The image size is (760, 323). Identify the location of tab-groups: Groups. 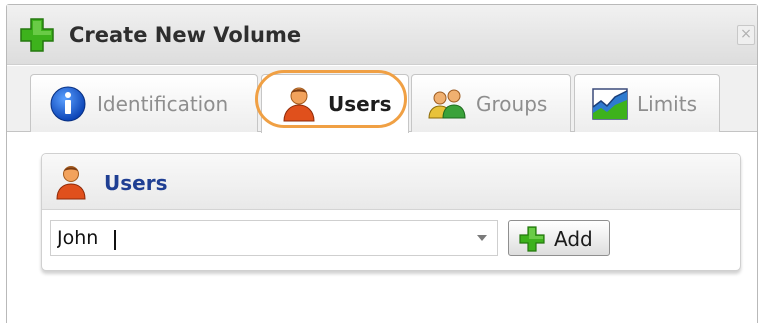
(491, 103).